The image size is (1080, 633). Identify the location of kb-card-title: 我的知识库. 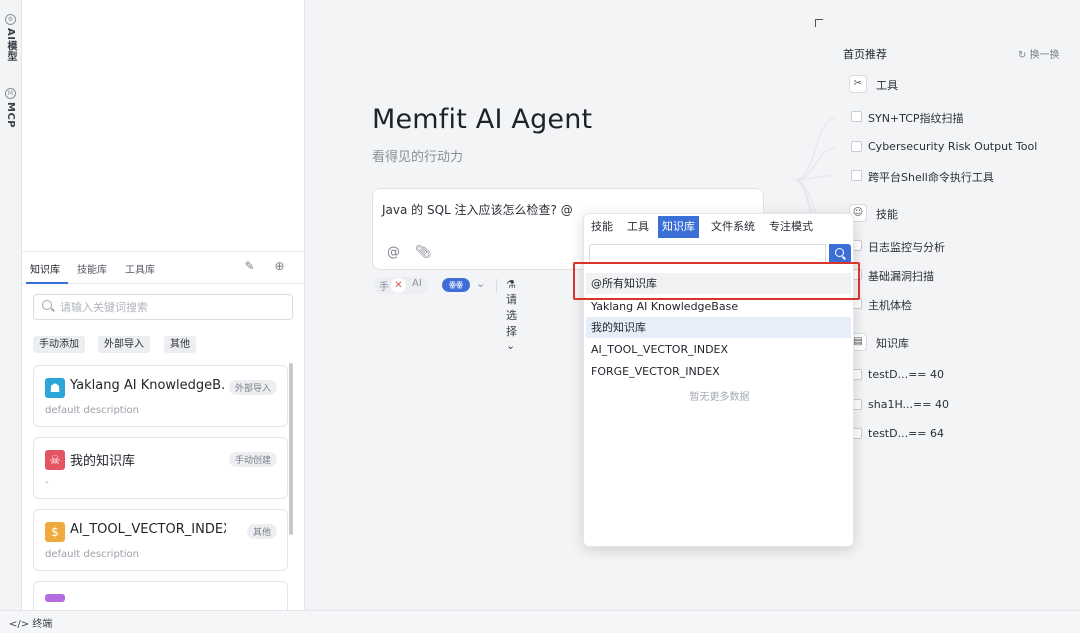
(103, 461).